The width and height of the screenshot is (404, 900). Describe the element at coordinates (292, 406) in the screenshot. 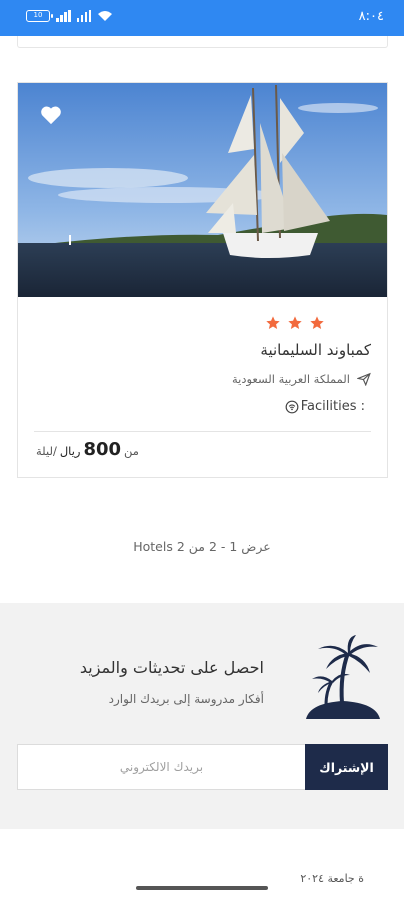

I see `wifi-facility-icon` at that location.